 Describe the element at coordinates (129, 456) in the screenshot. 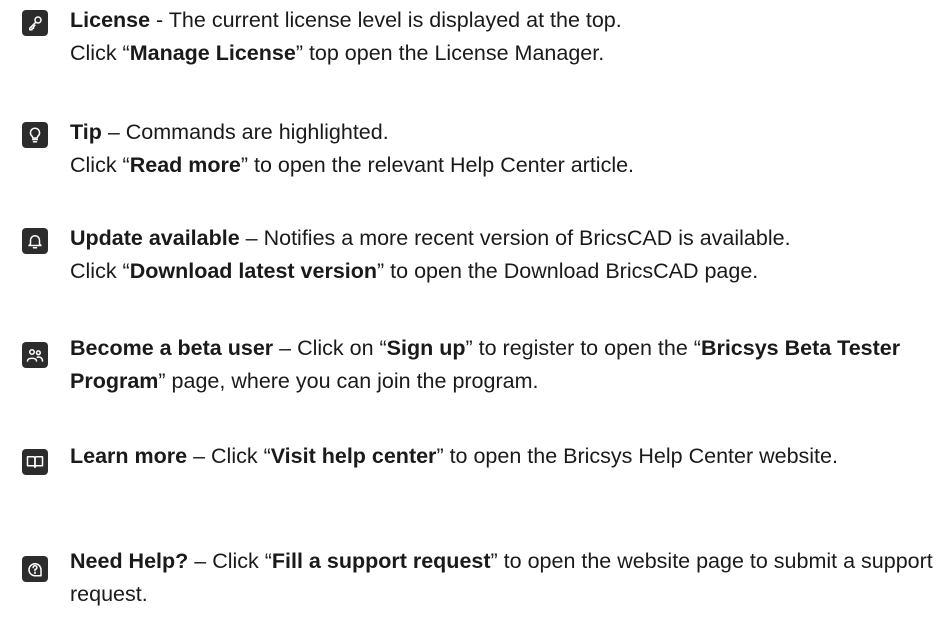

I see `item-title: Learn more` at that location.